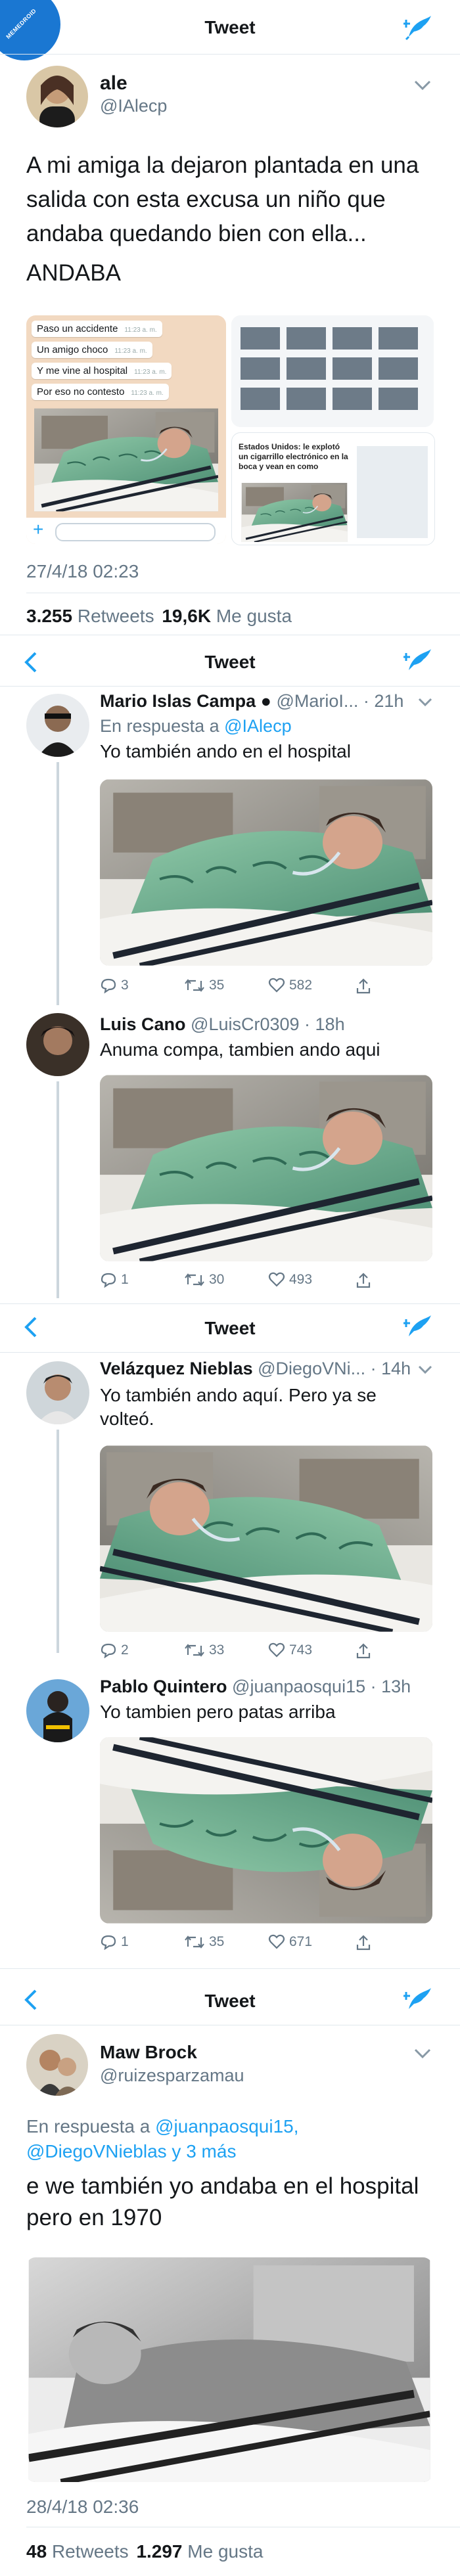 This screenshot has height=2576, width=460. Describe the element at coordinates (100, 392) in the screenshot. I see `chat-message: Por eso no contesto 11:23 a. m.` at that location.